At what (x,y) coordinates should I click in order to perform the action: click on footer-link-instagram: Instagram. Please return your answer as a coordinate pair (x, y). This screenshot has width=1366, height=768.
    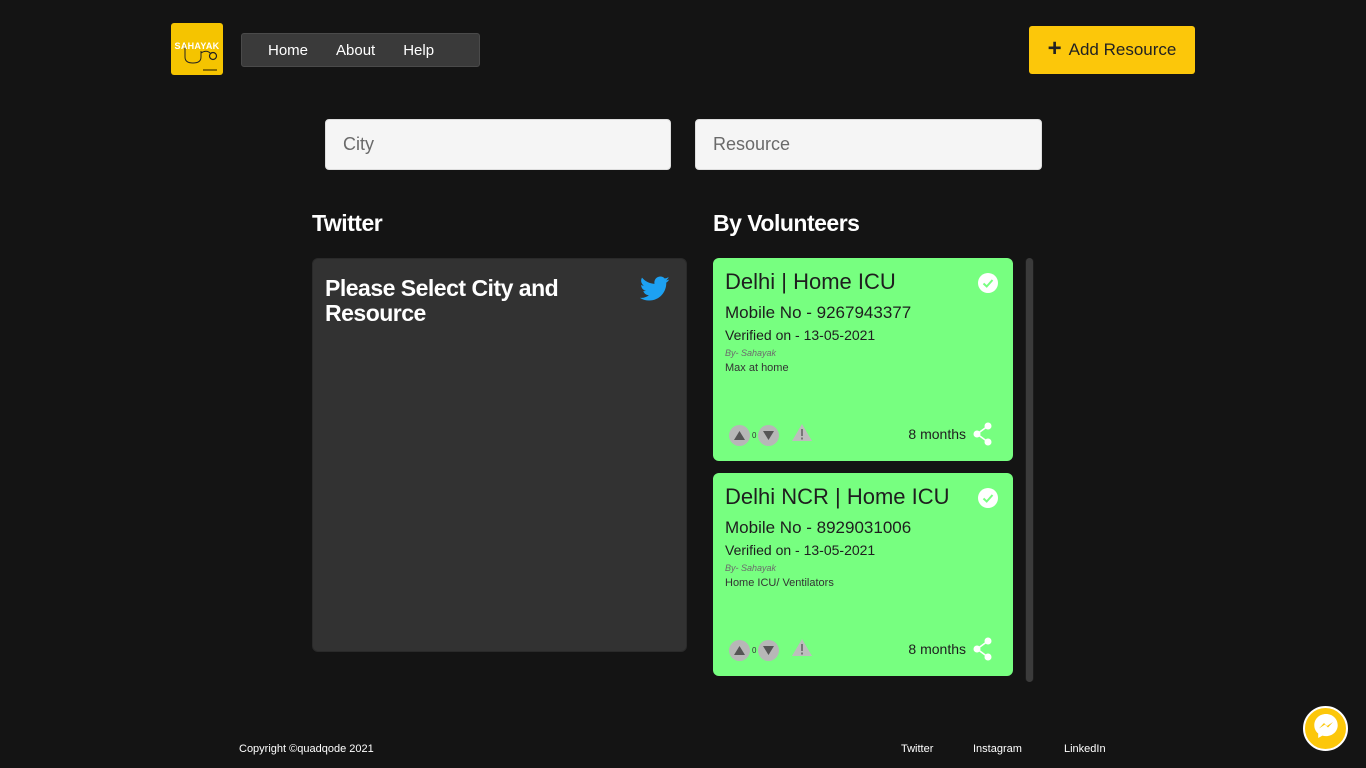
    Looking at the image, I should click on (997, 749).